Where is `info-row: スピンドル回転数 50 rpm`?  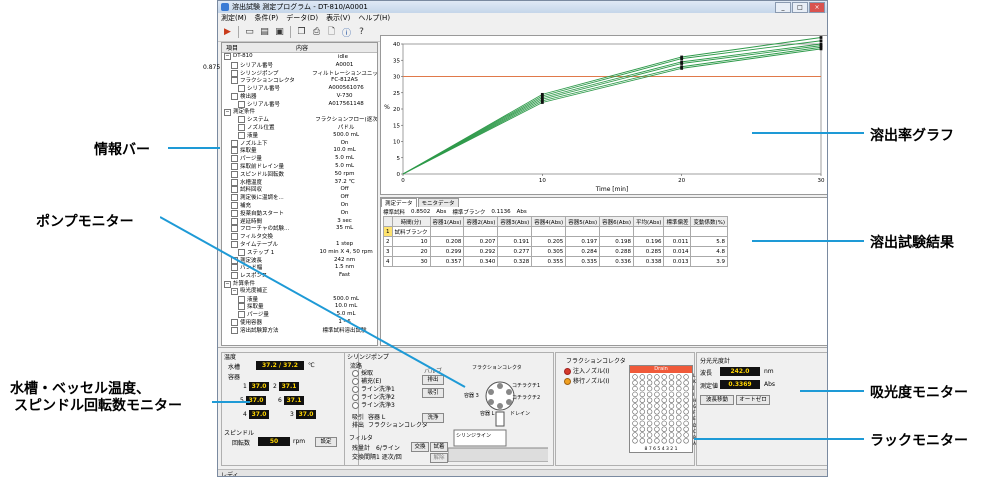 info-row: スピンドル回転数 50 rpm is located at coordinates (299, 174).